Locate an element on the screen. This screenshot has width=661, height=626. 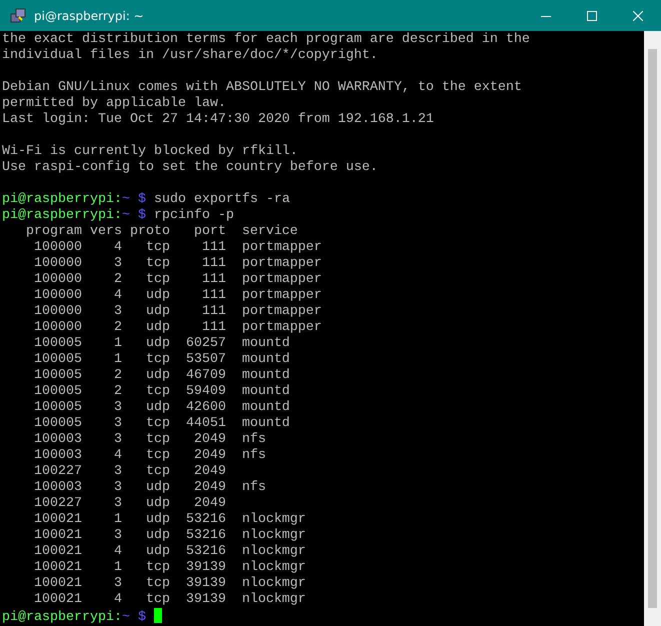
command-text: sudo exportfs -ra is located at coordinates (222, 199).